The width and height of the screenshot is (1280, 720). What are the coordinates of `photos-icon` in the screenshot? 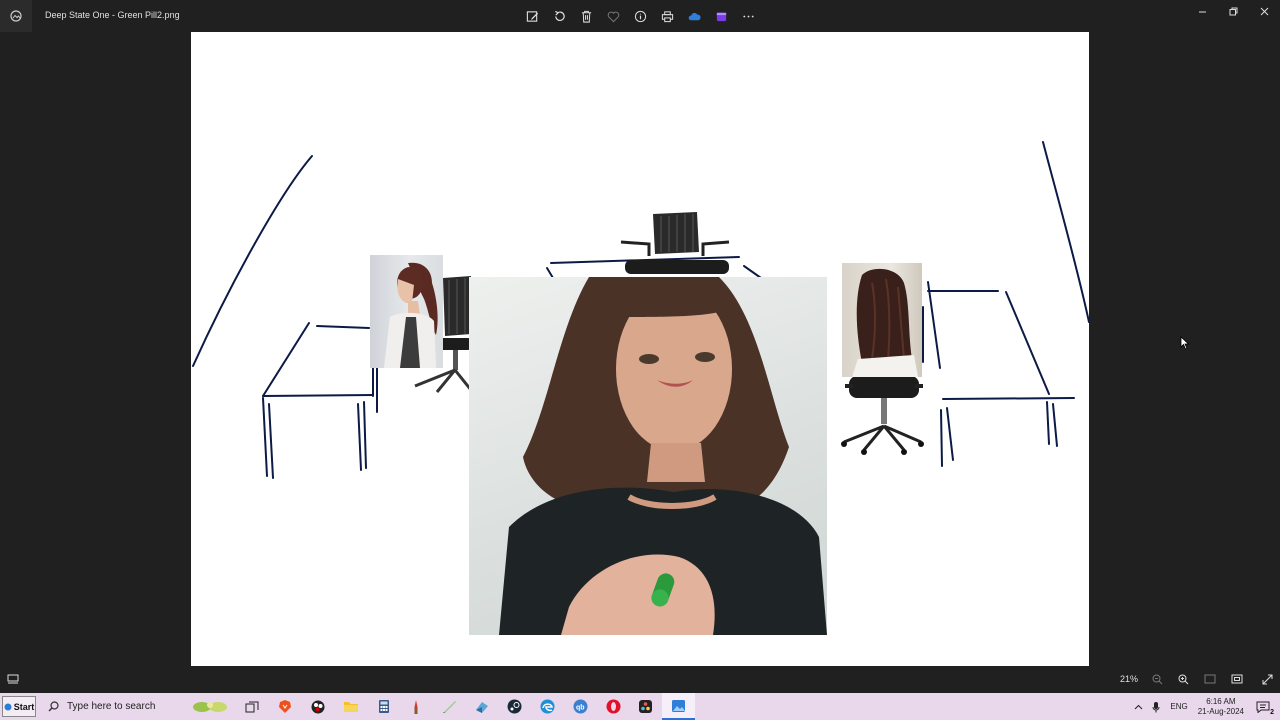 It's located at (679, 705).